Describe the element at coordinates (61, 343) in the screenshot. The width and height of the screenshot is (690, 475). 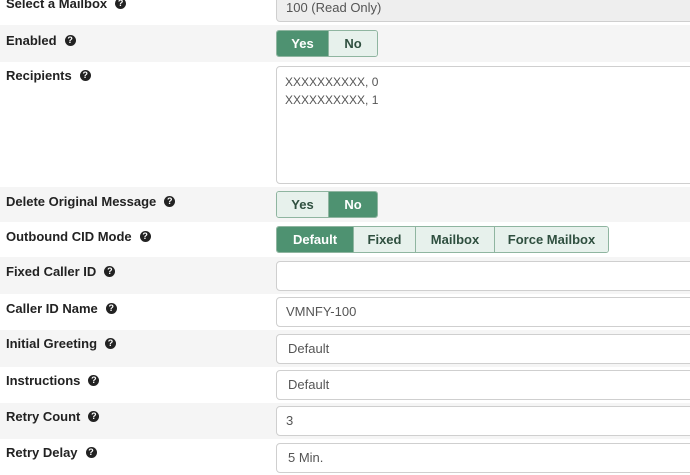
I see `initial-greeting-label: Initial Greeting ?` at that location.